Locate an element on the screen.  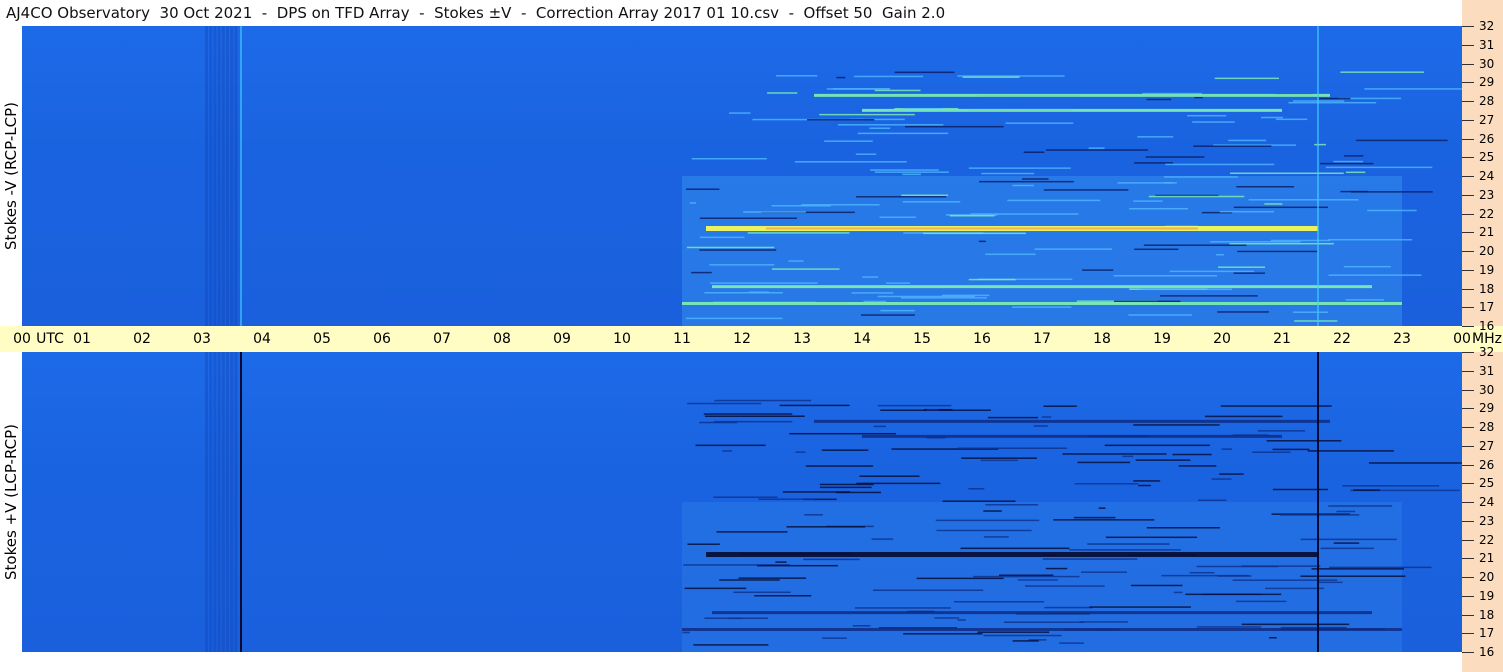
utc-tick-label: 17 is located at coordinates (1042, 339).